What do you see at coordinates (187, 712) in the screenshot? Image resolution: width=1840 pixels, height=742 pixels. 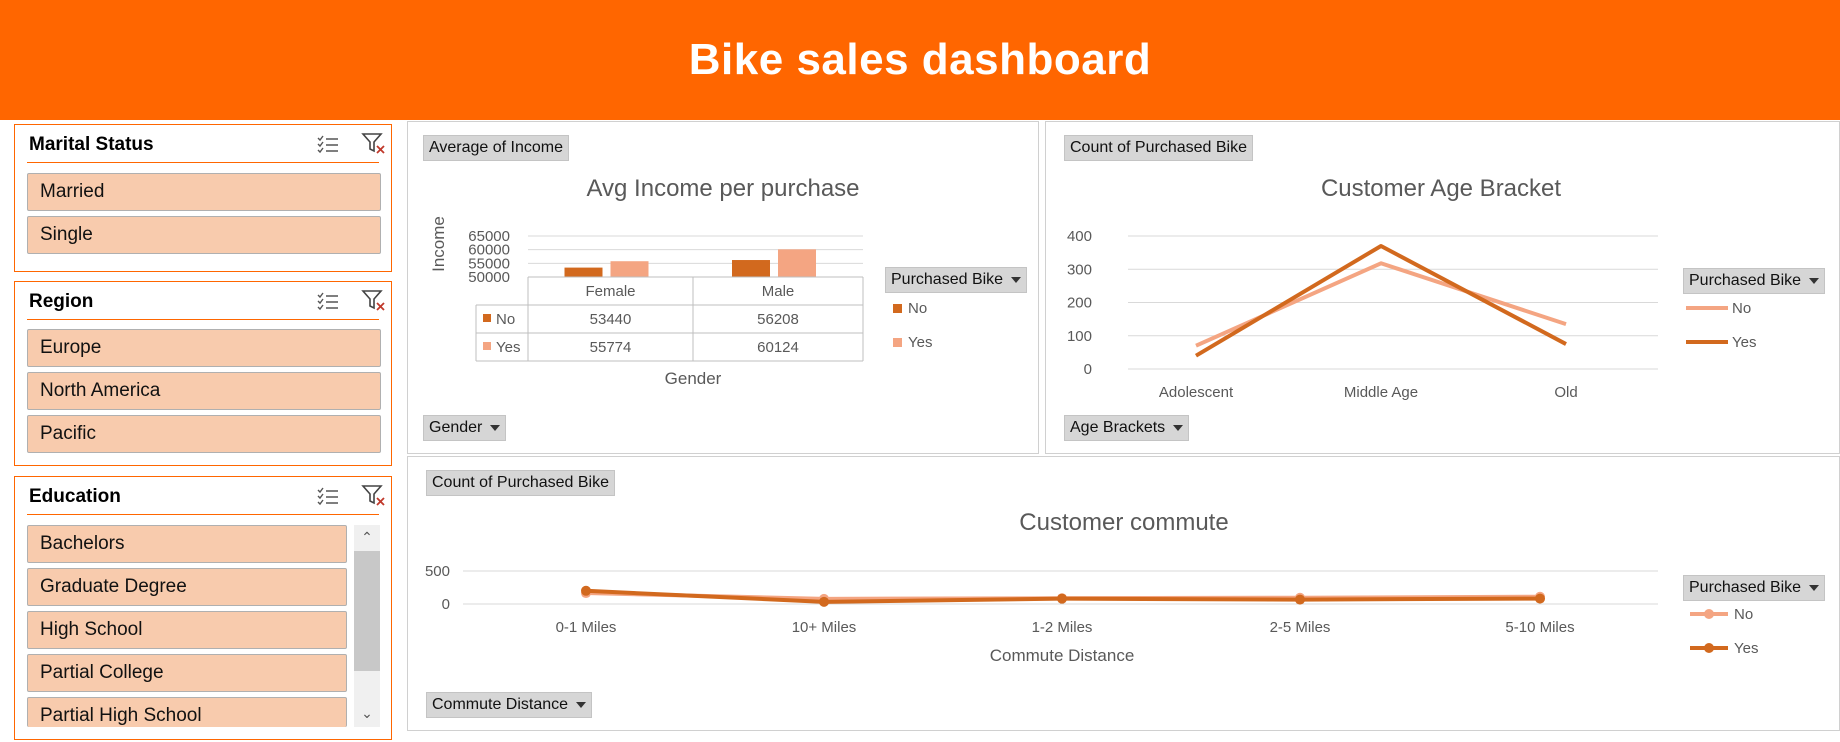 I see `slicer-item-partial-high-school: Partial High School` at bounding box center [187, 712].